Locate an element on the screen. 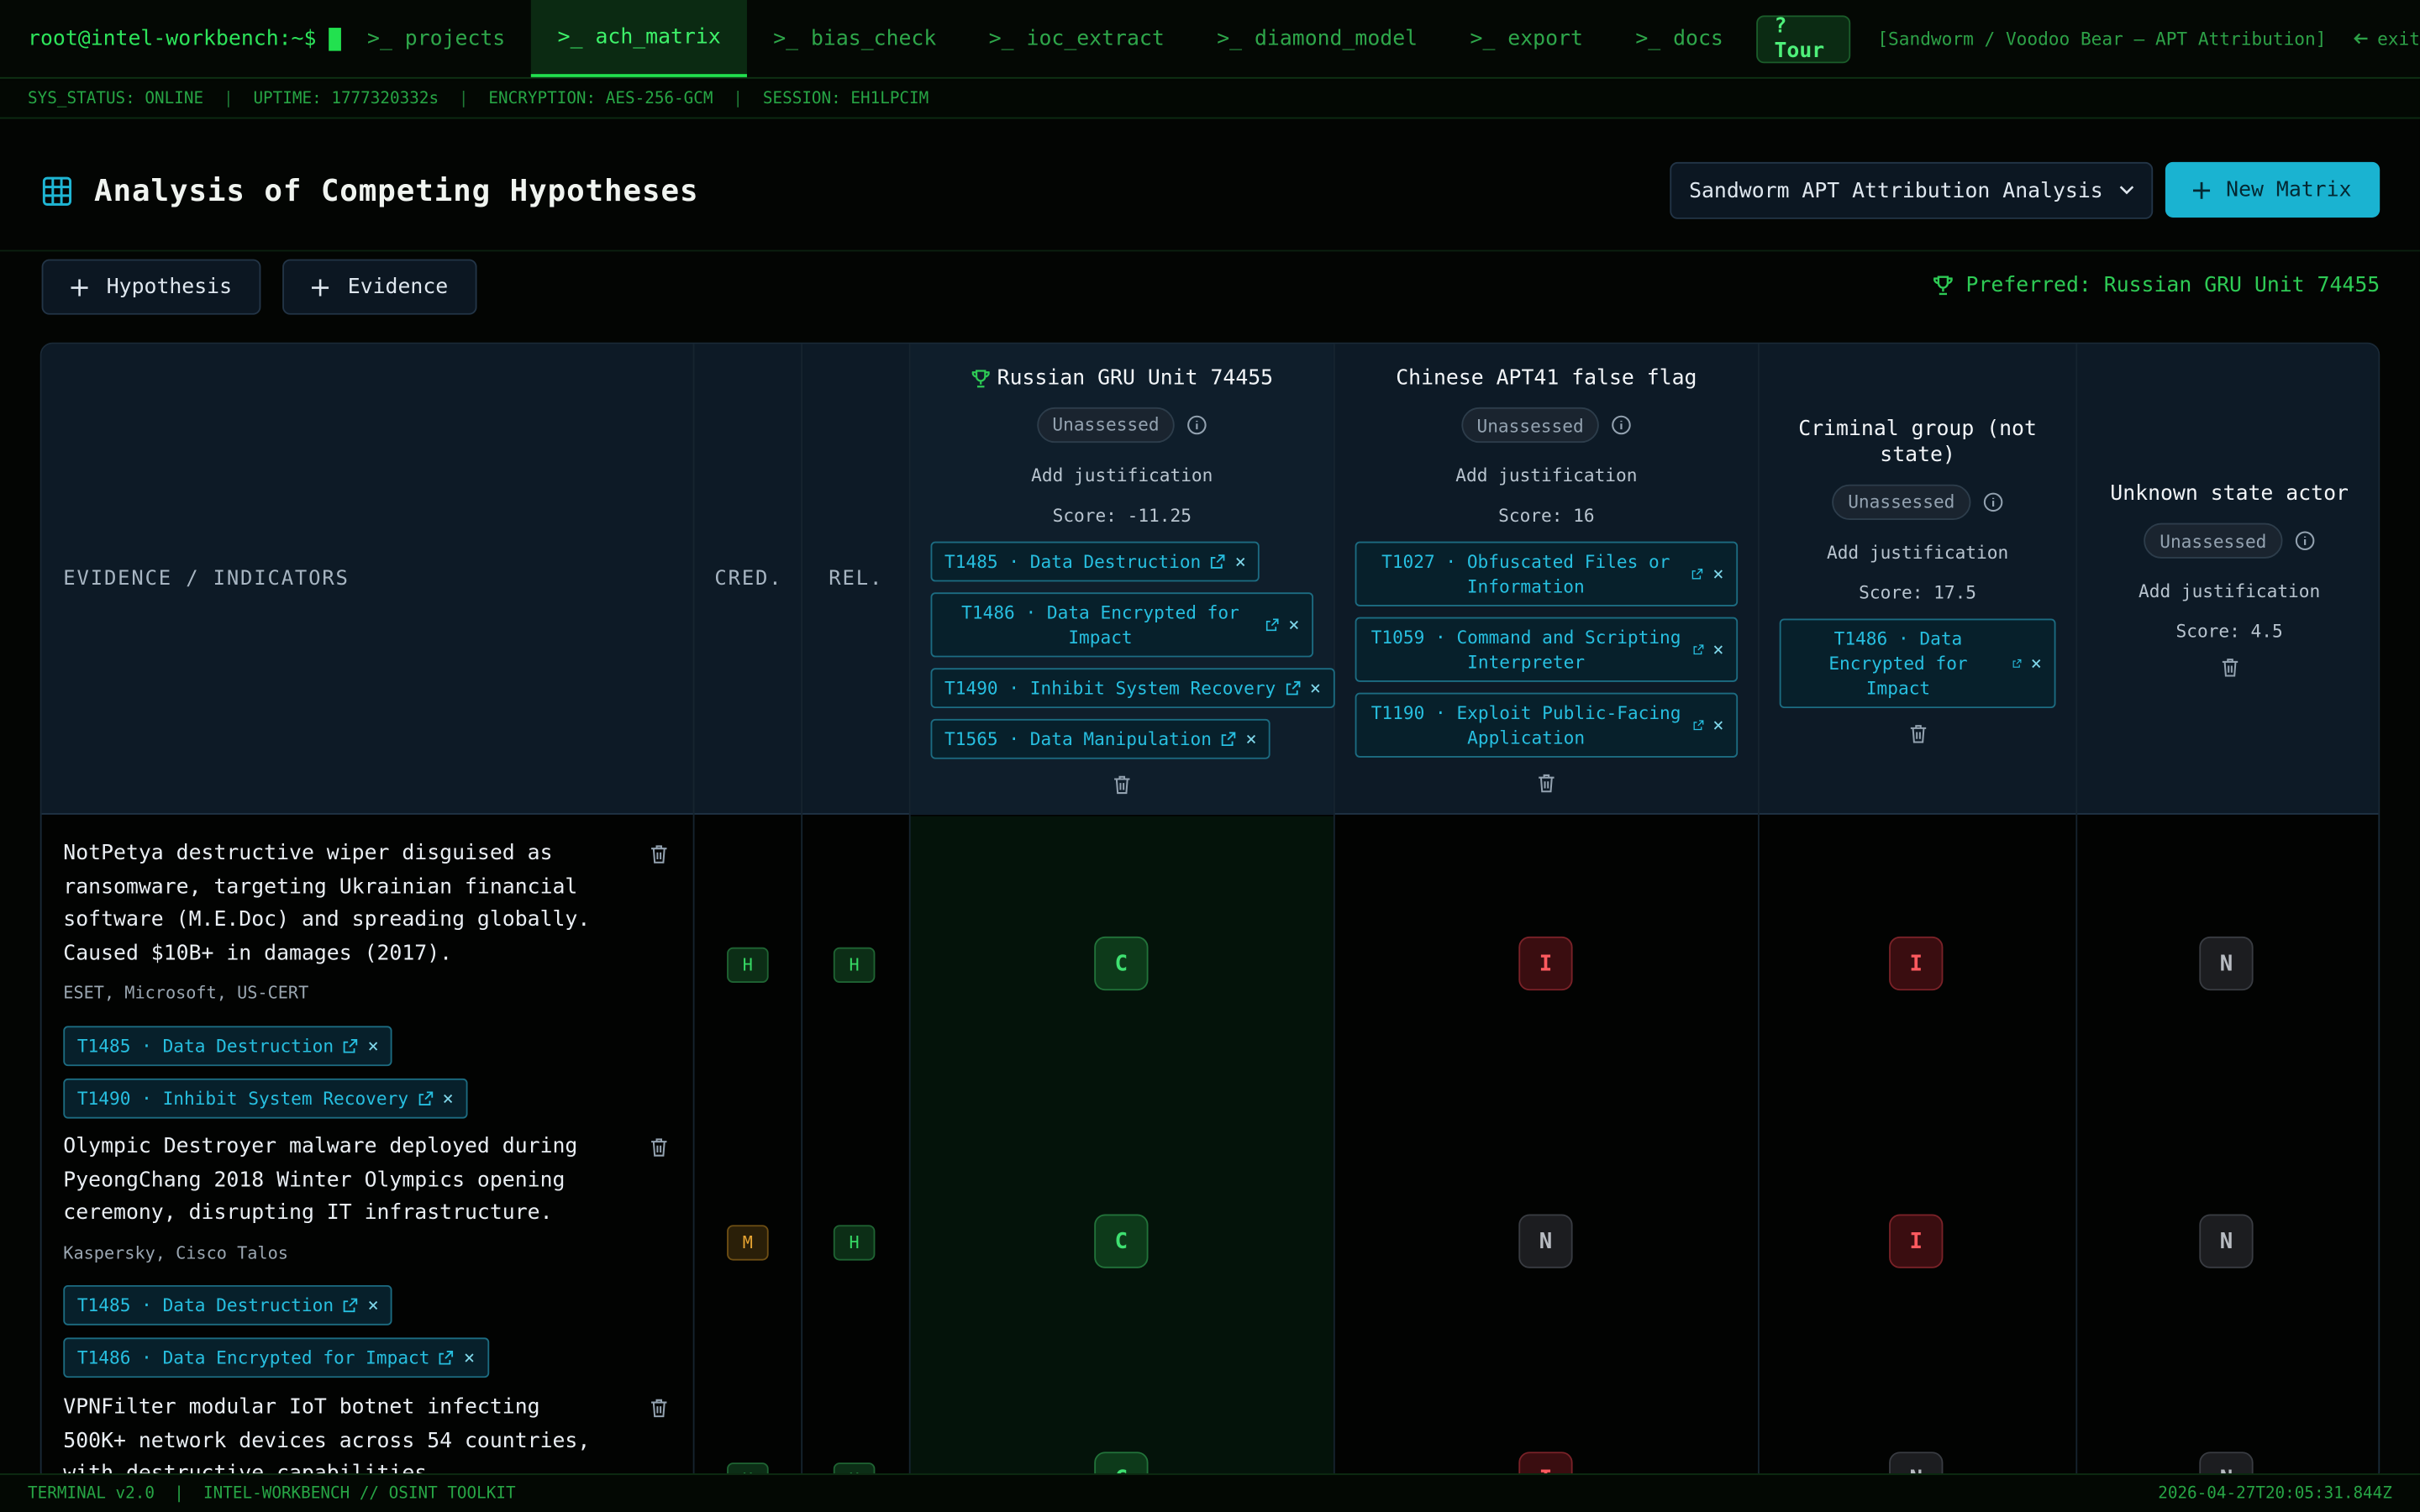  technique-tags: T1486 · Data Encrypted for Impact × is located at coordinates (1918, 662).